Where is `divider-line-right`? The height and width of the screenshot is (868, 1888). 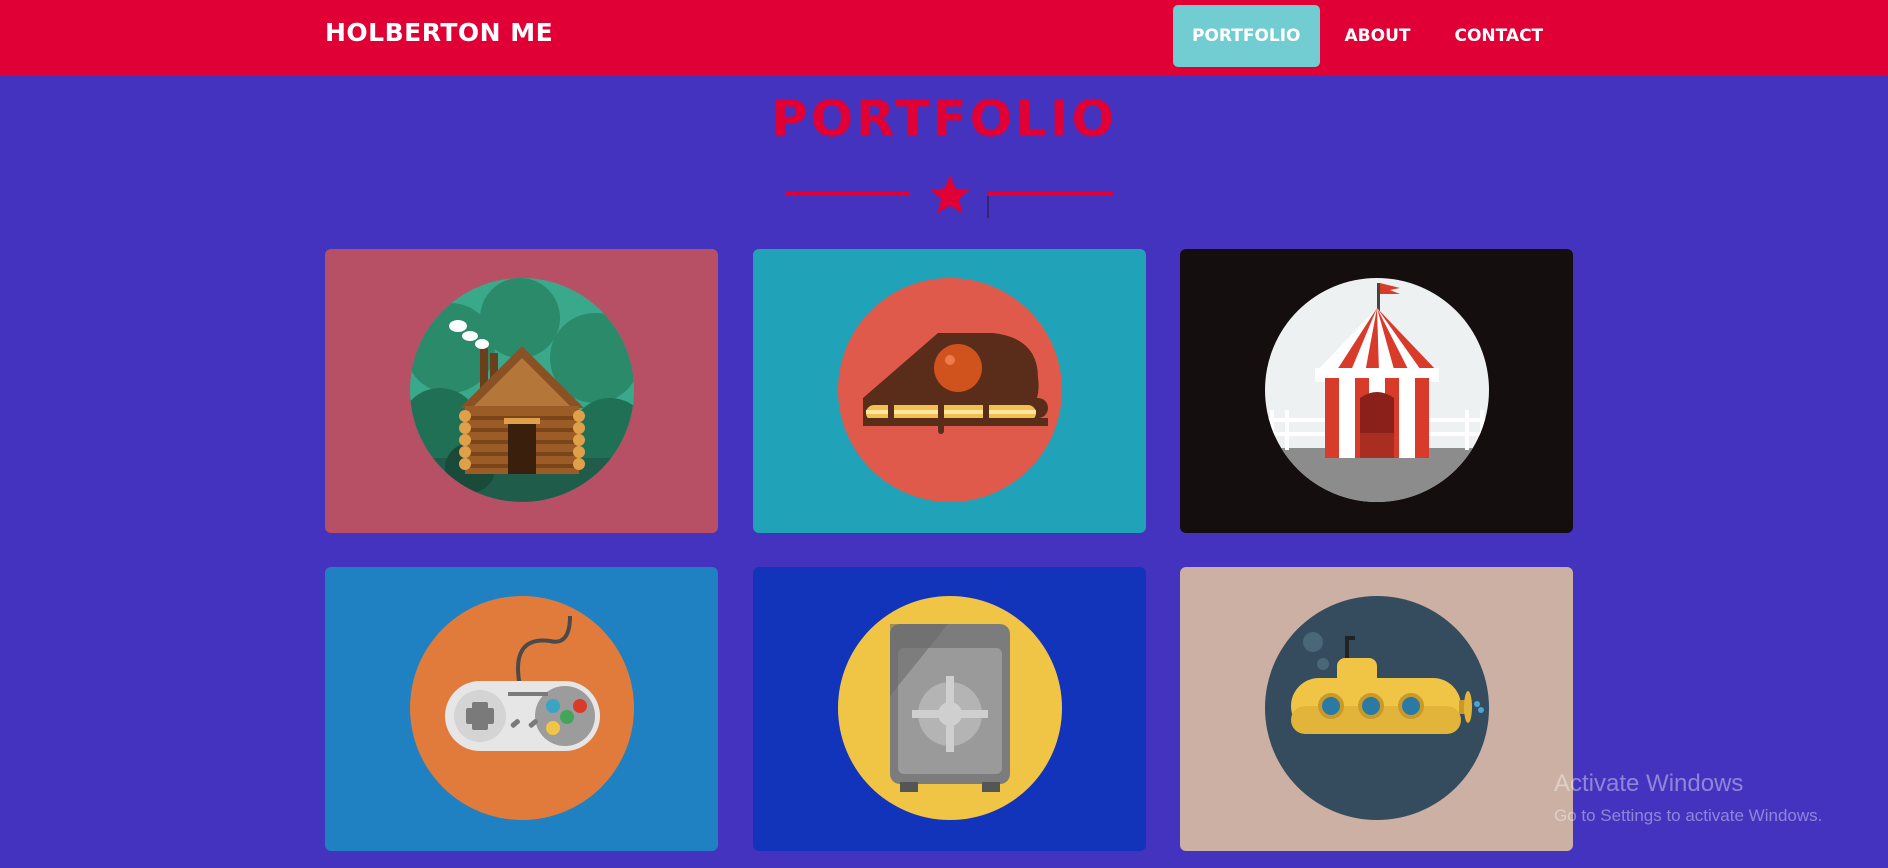
divider-line-right is located at coordinates (1050, 194).